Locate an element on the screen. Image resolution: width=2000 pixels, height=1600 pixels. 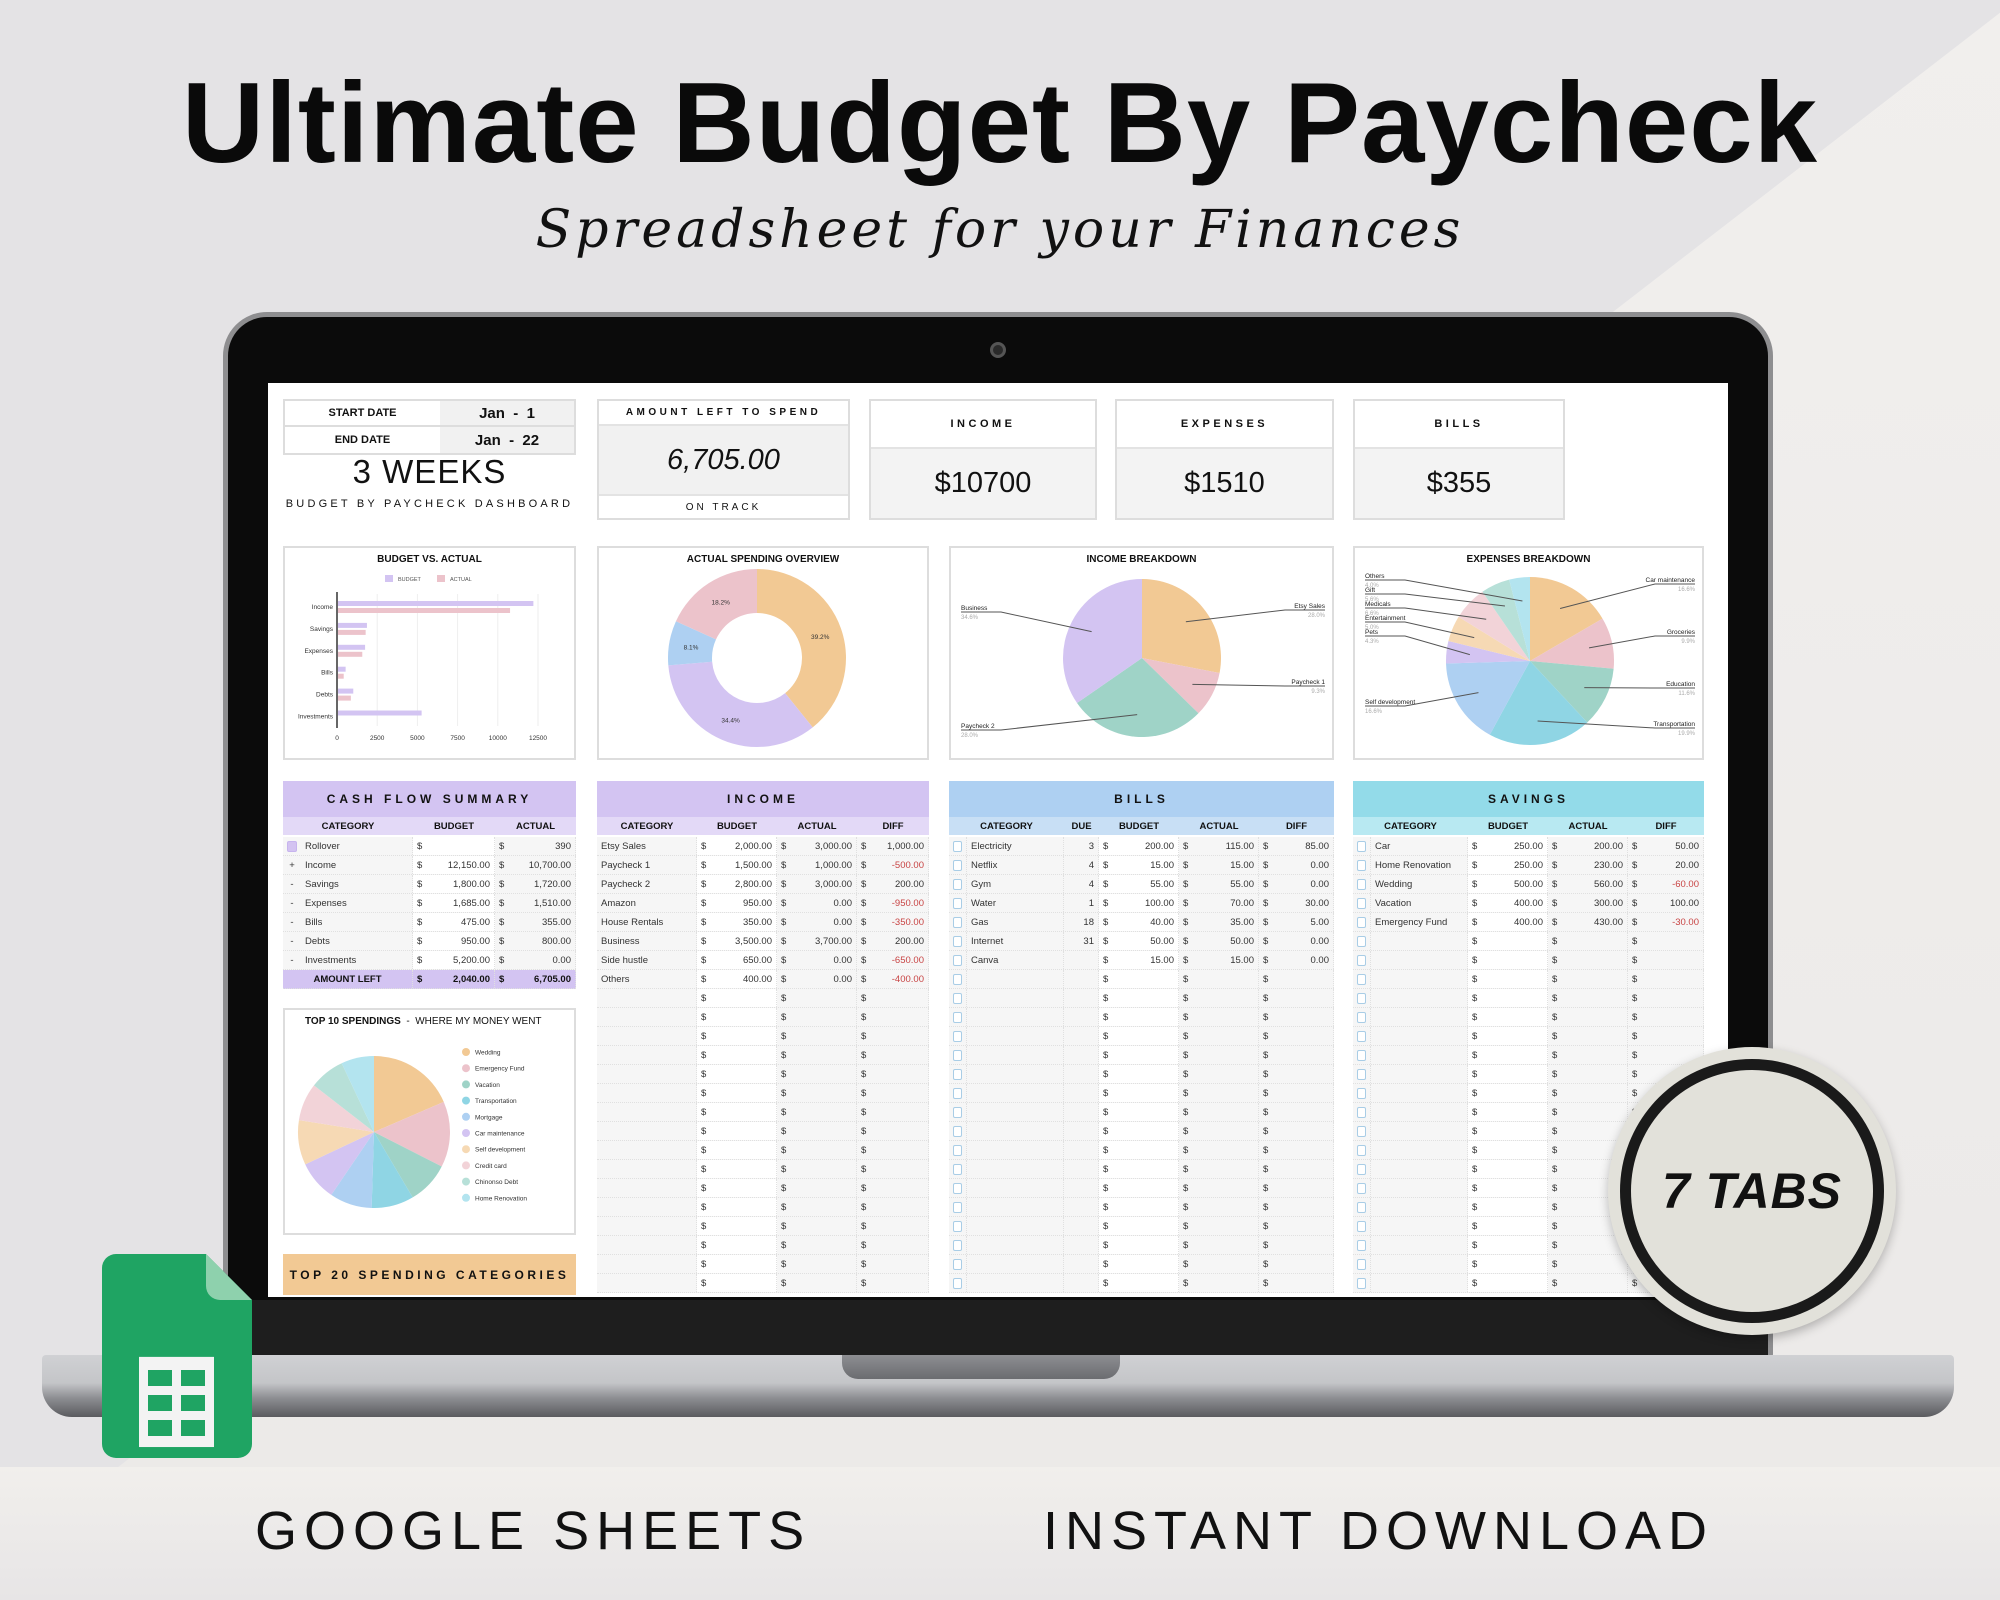
diff-cell: $5.00 is located at coordinates (1296, 922).